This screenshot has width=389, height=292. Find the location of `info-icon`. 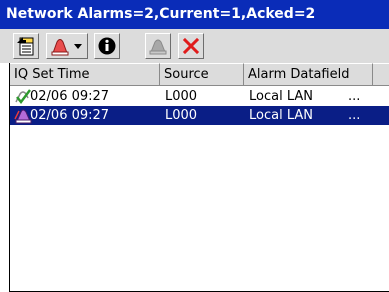

info-icon is located at coordinates (107, 46).